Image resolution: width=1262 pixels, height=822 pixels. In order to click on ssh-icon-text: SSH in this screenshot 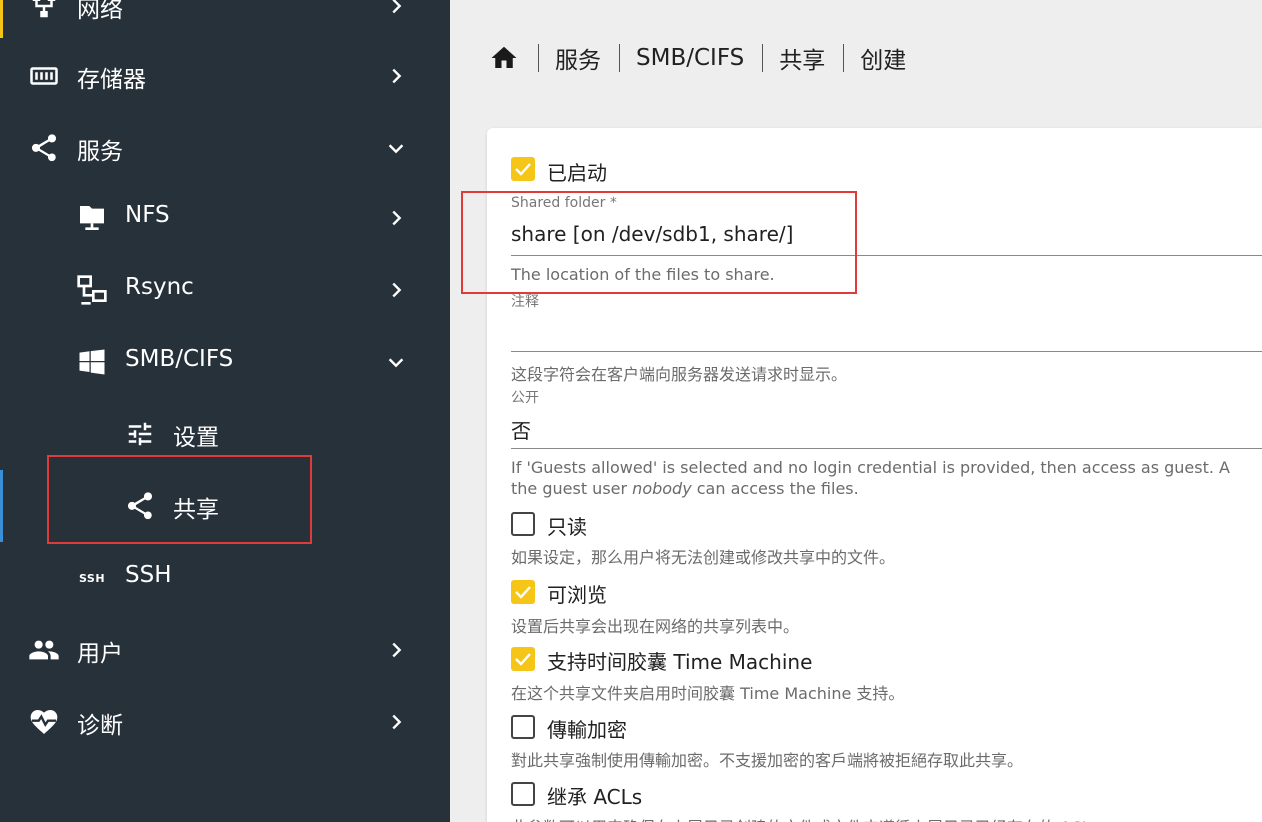, I will do `click(92, 578)`.